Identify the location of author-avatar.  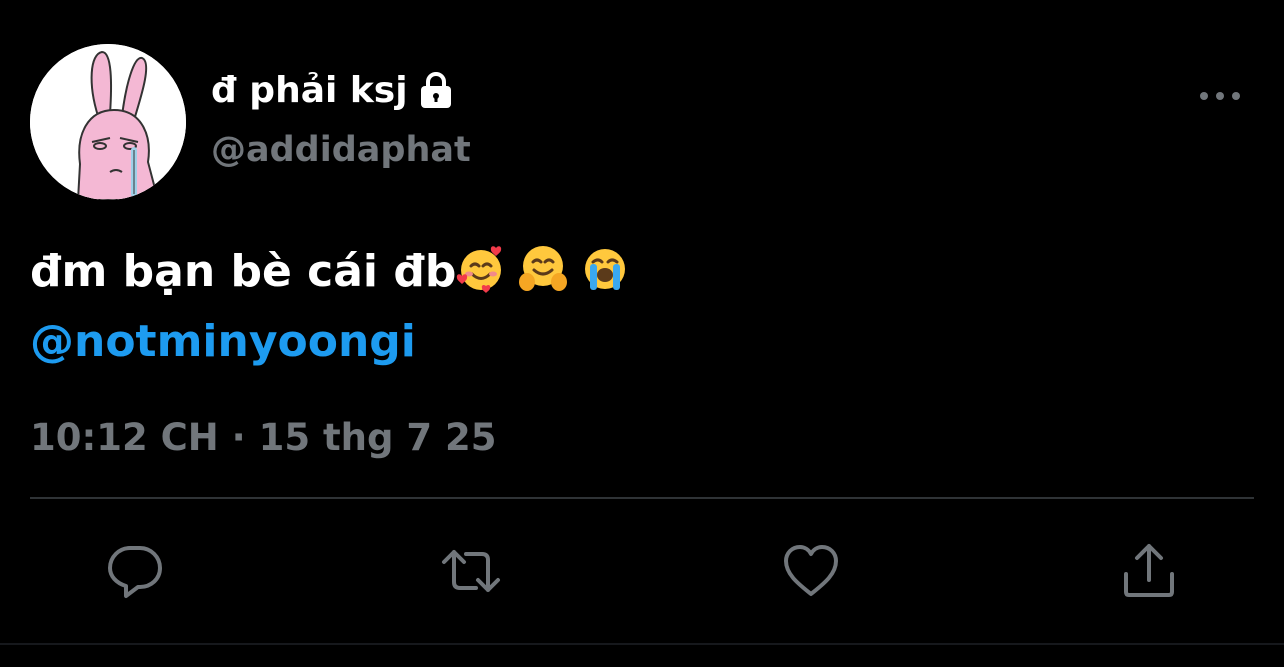
(108, 122).